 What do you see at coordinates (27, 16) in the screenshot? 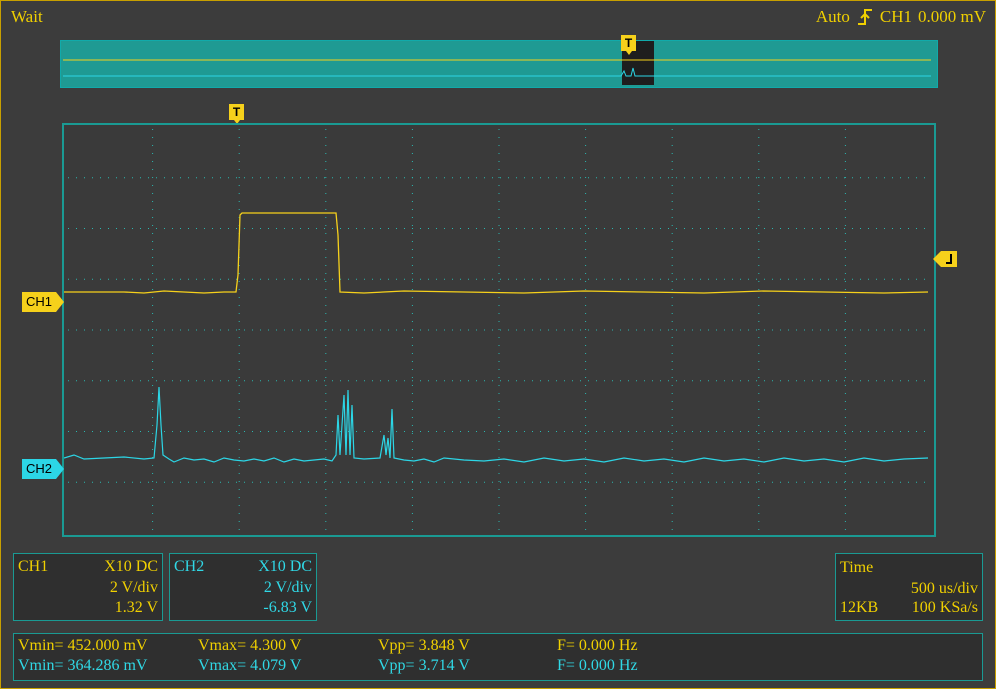
I see `acquisition-state: Wait` at bounding box center [27, 16].